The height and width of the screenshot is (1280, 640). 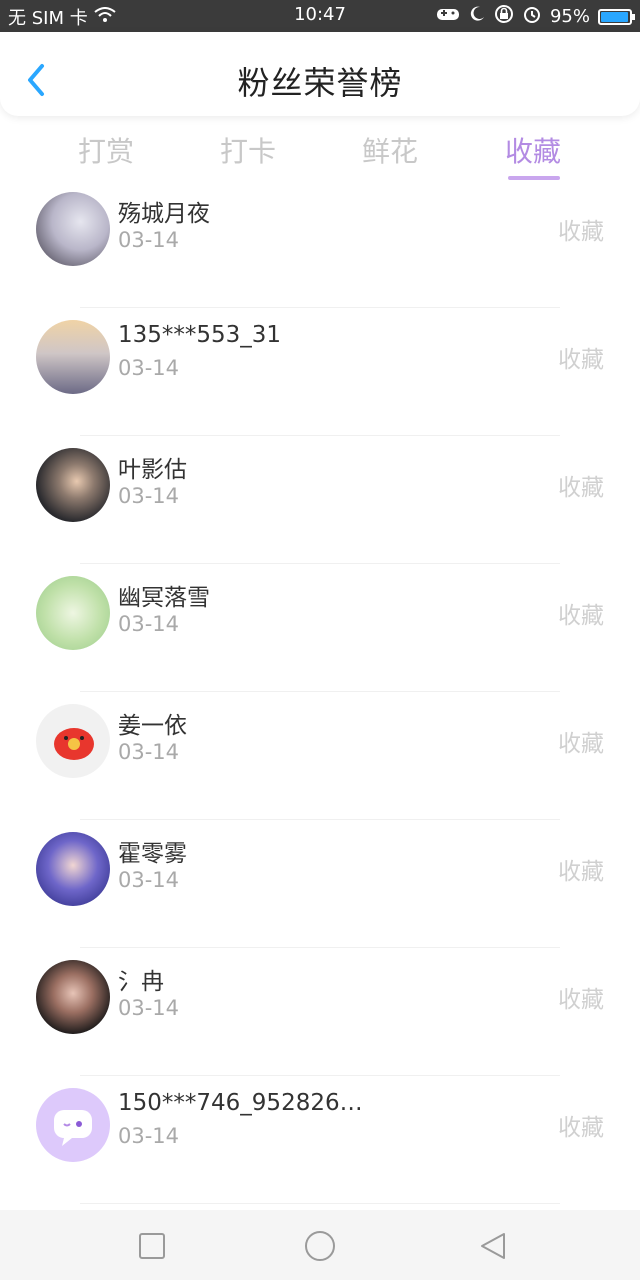 What do you see at coordinates (320, 1140) in the screenshot?
I see `list-item: 150***746_952826… 03-14 收藏` at bounding box center [320, 1140].